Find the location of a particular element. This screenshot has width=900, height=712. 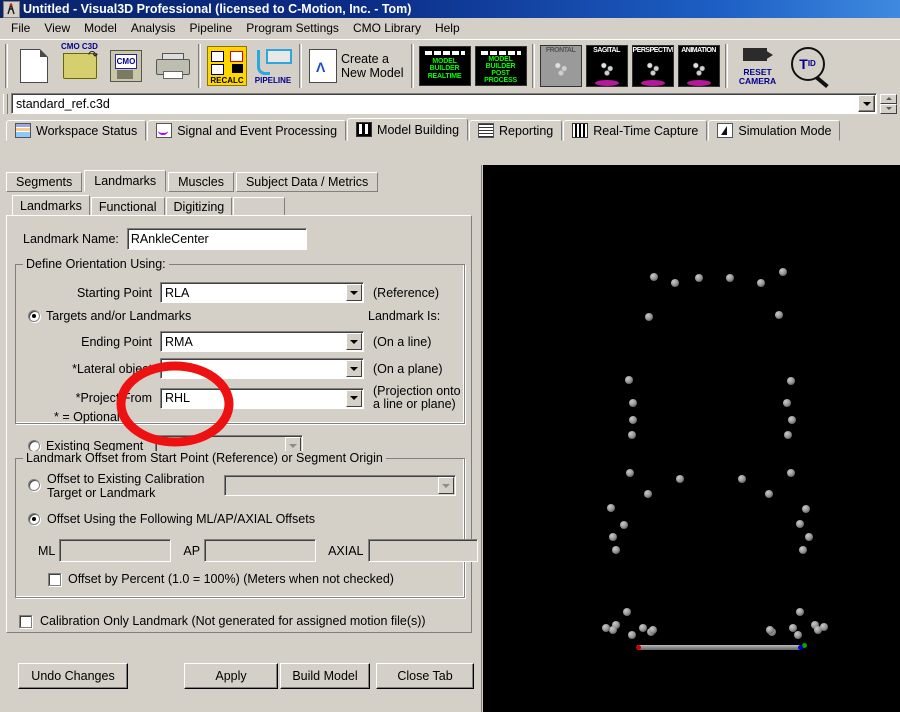

menu-item-program-settings: Program Settings is located at coordinates (292, 28).